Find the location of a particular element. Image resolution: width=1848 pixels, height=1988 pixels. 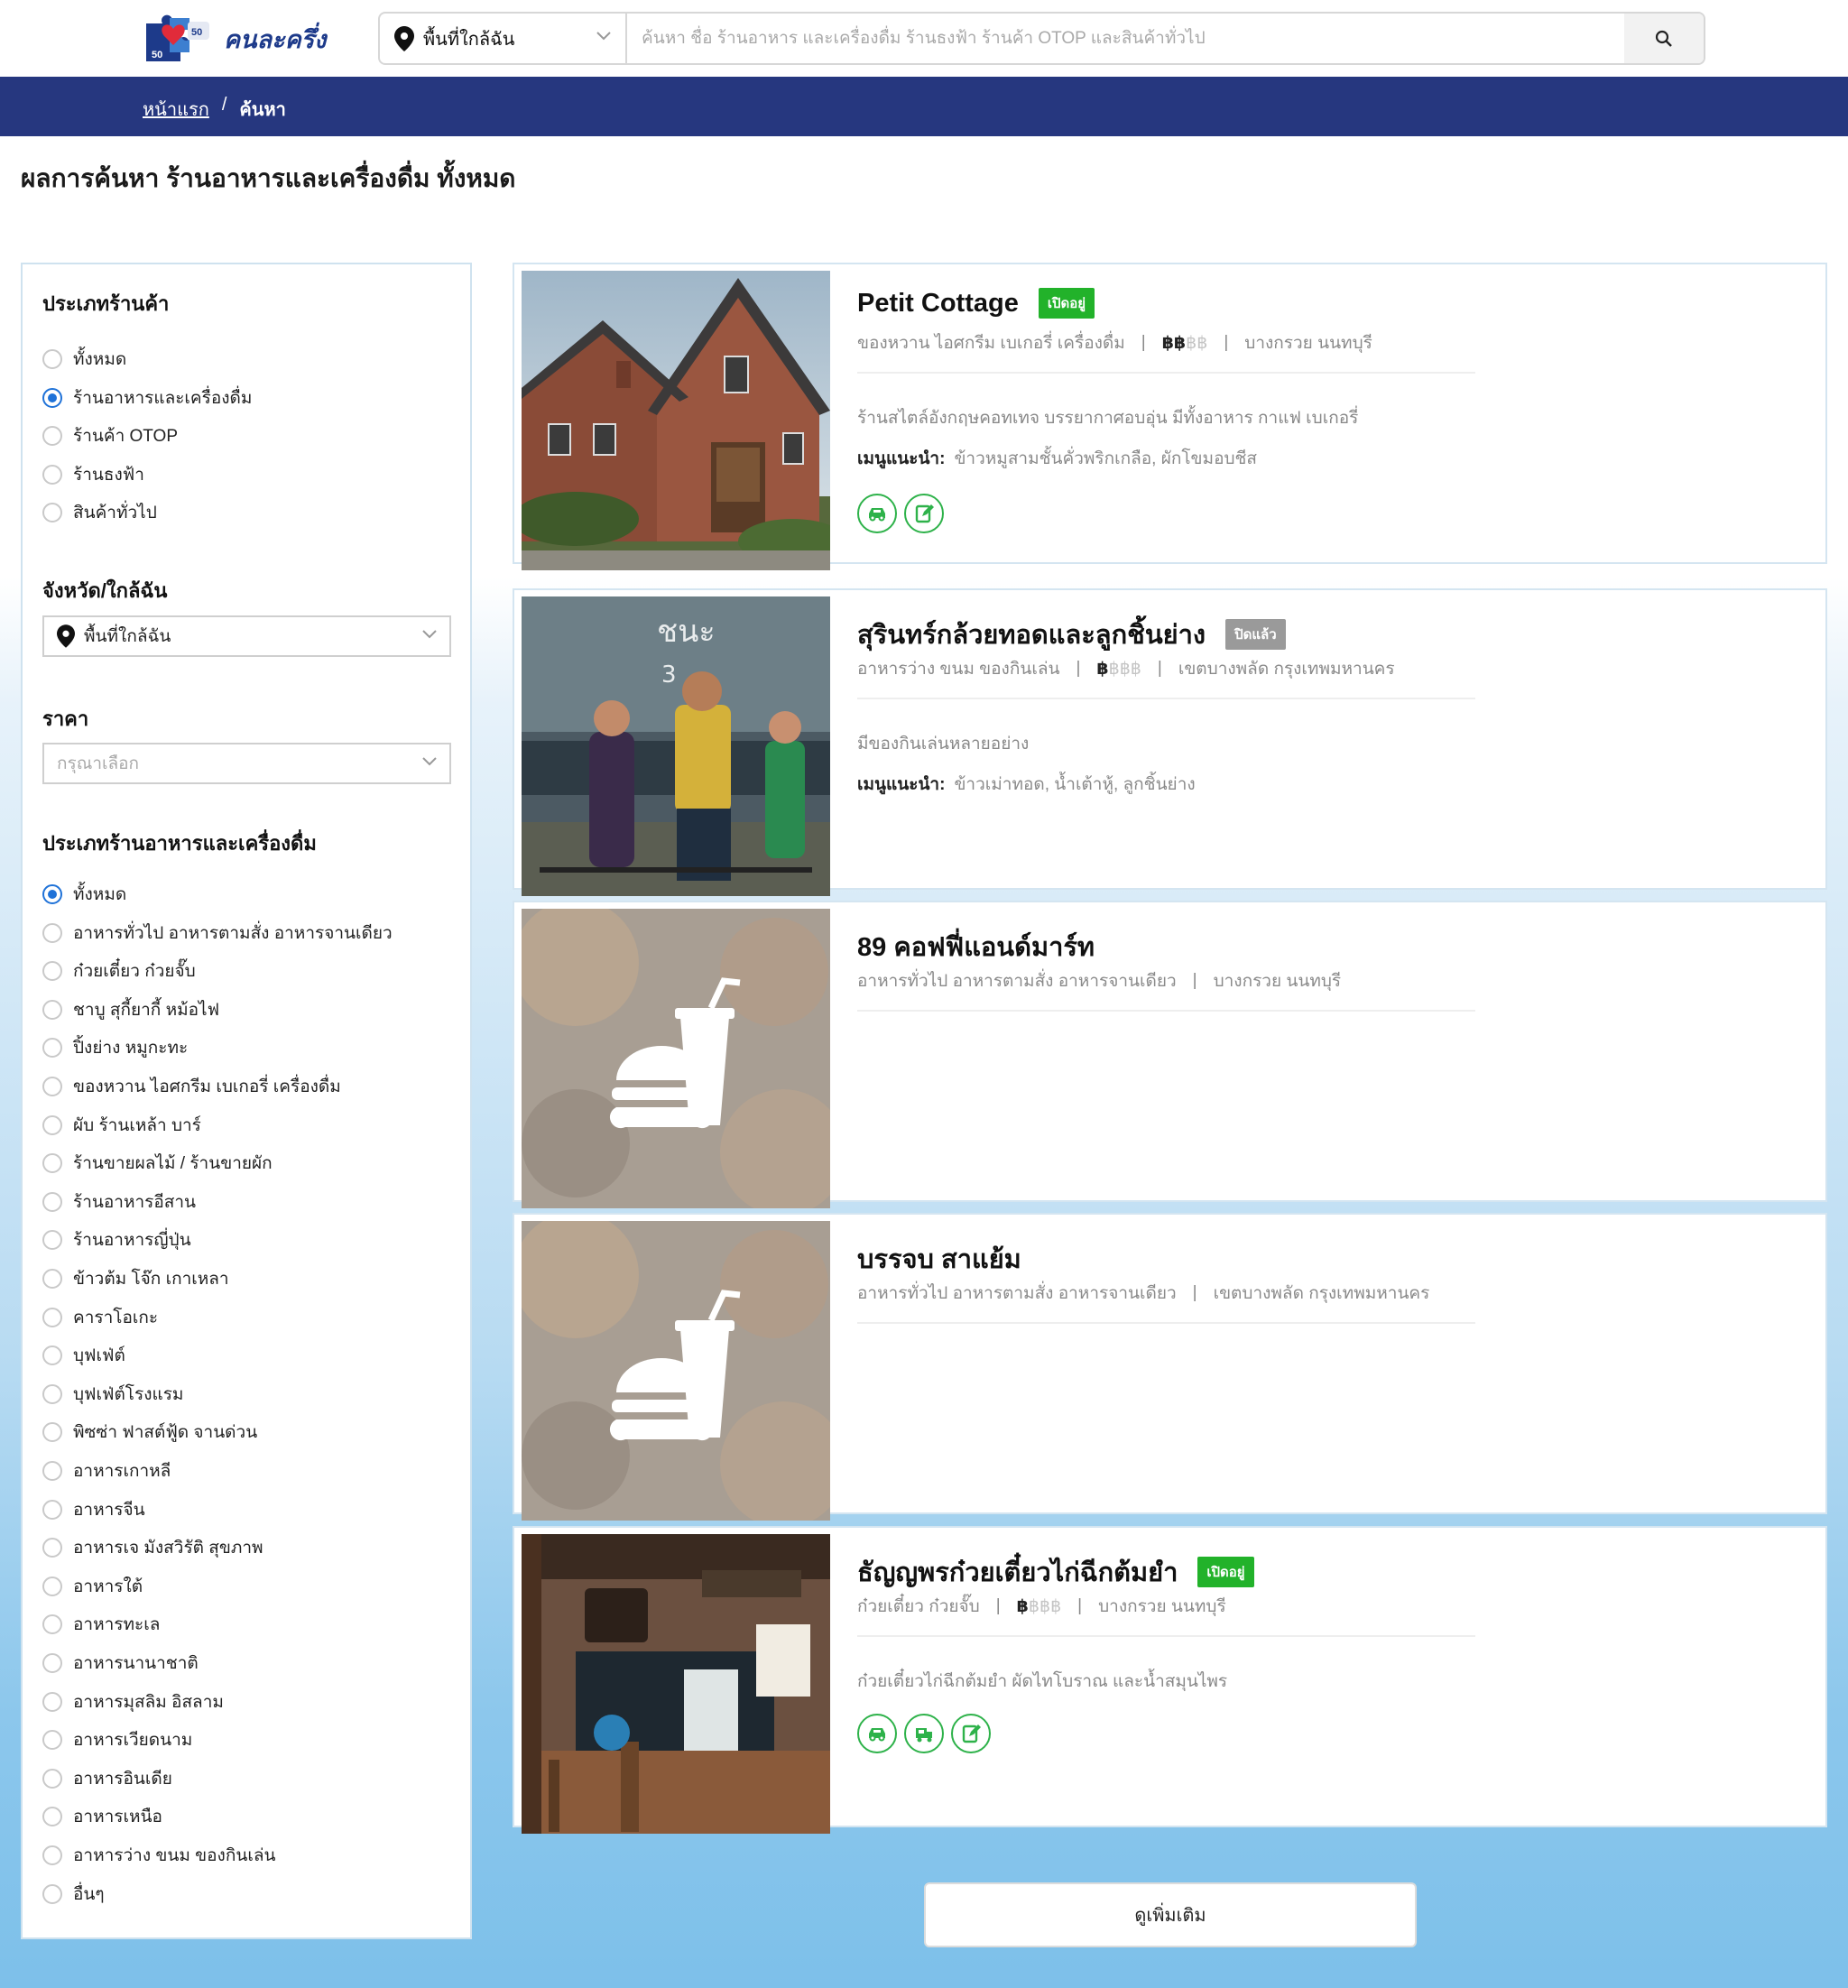

province-select: พื้นที่ใกล้ฉัน is located at coordinates (246, 636).